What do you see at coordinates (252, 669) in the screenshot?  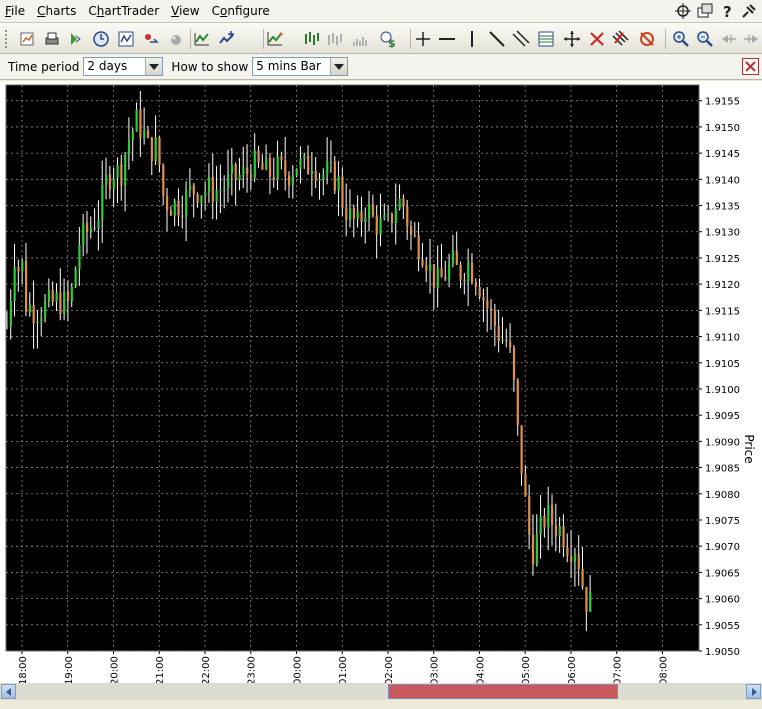 I see `x-tick-label: 23:00` at bounding box center [252, 669].